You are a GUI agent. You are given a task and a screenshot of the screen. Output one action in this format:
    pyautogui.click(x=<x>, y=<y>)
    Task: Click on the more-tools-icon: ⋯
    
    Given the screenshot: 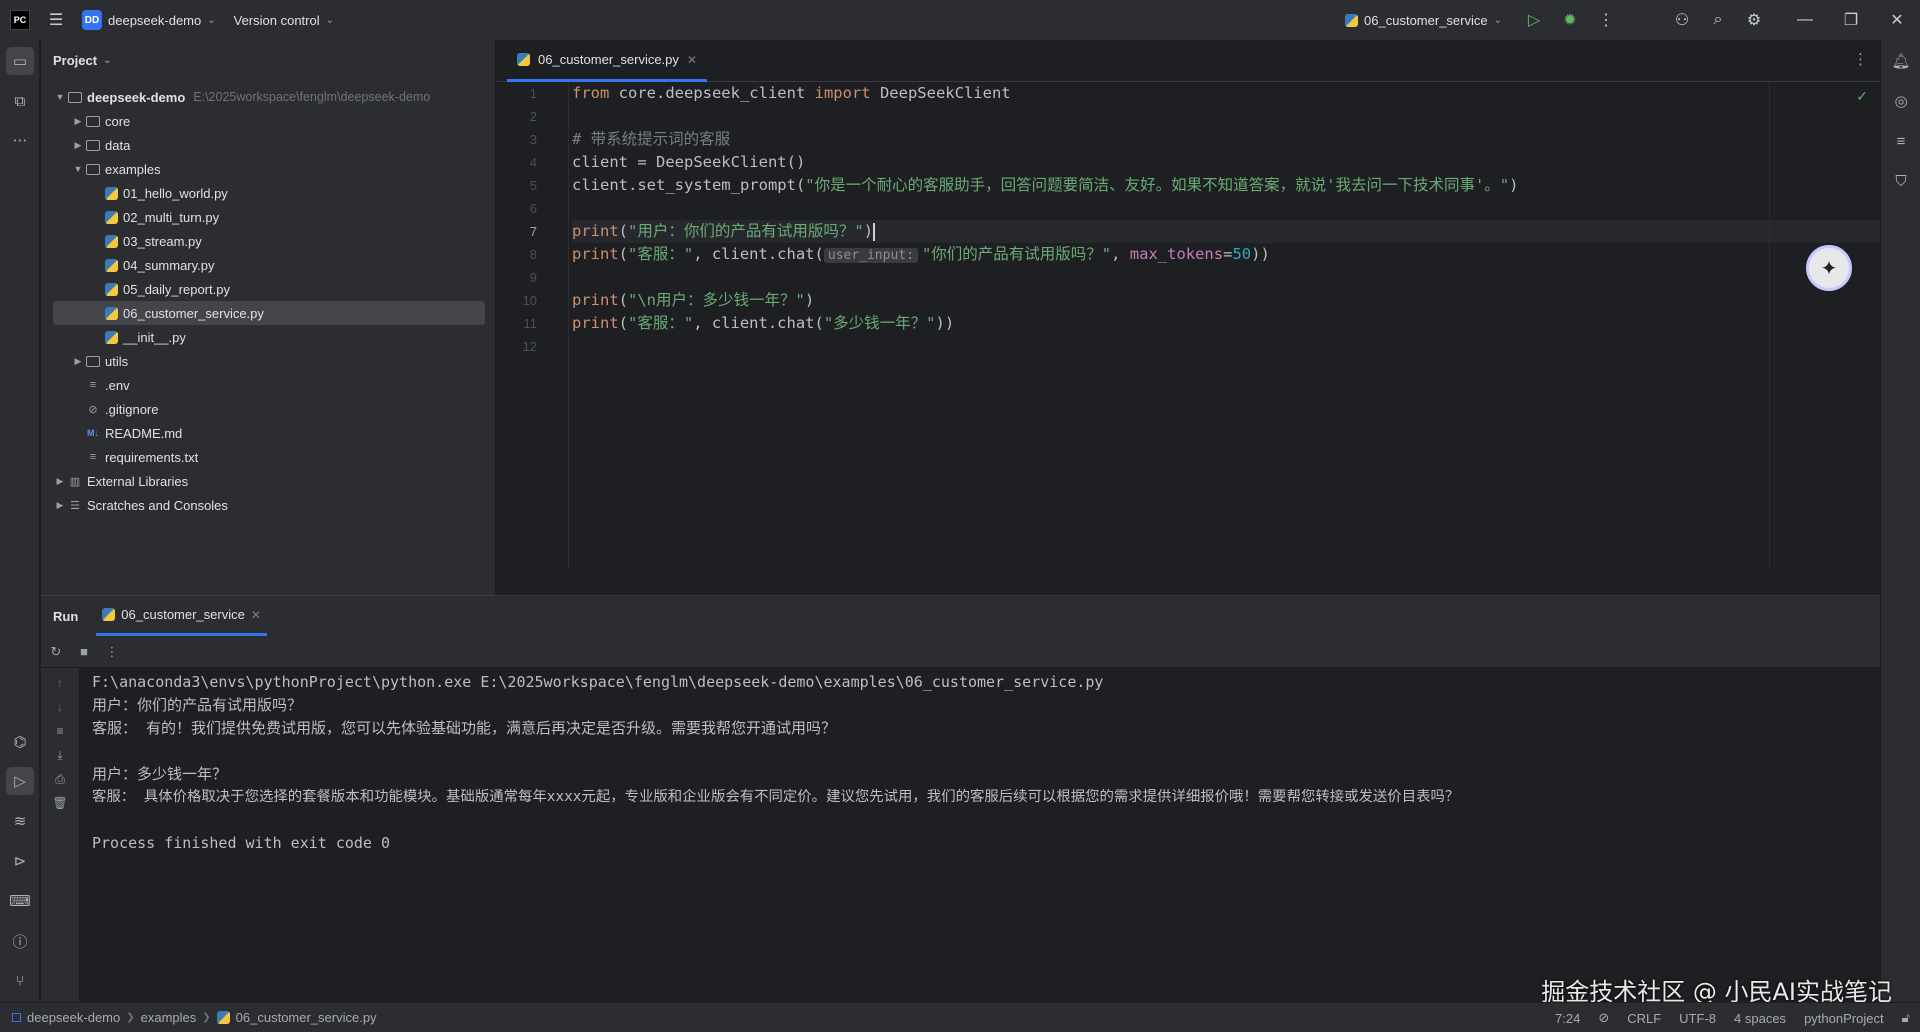 What is the action you would take?
    pyautogui.click(x=20, y=140)
    